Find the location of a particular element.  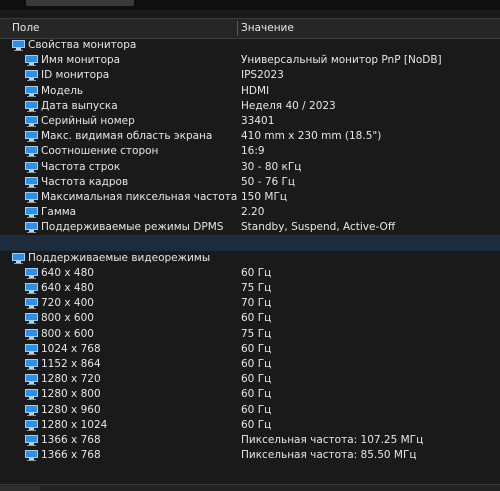

property-value: Универсальный монитор PnP [NoDB] is located at coordinates (341, 60).